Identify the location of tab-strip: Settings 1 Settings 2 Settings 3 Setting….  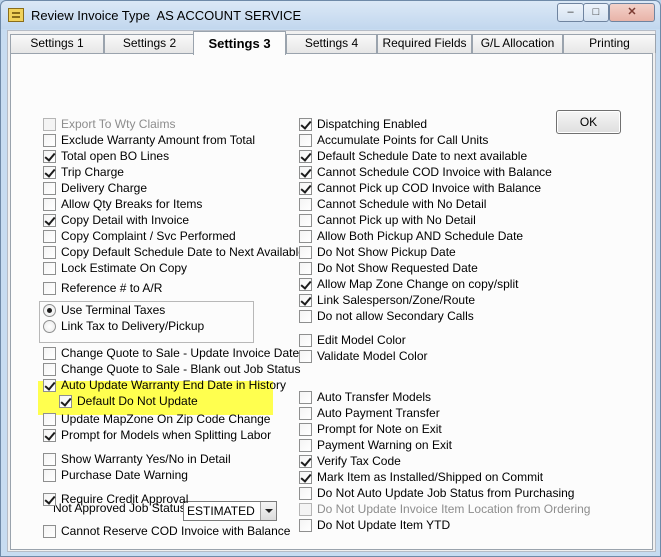
(332, 43).